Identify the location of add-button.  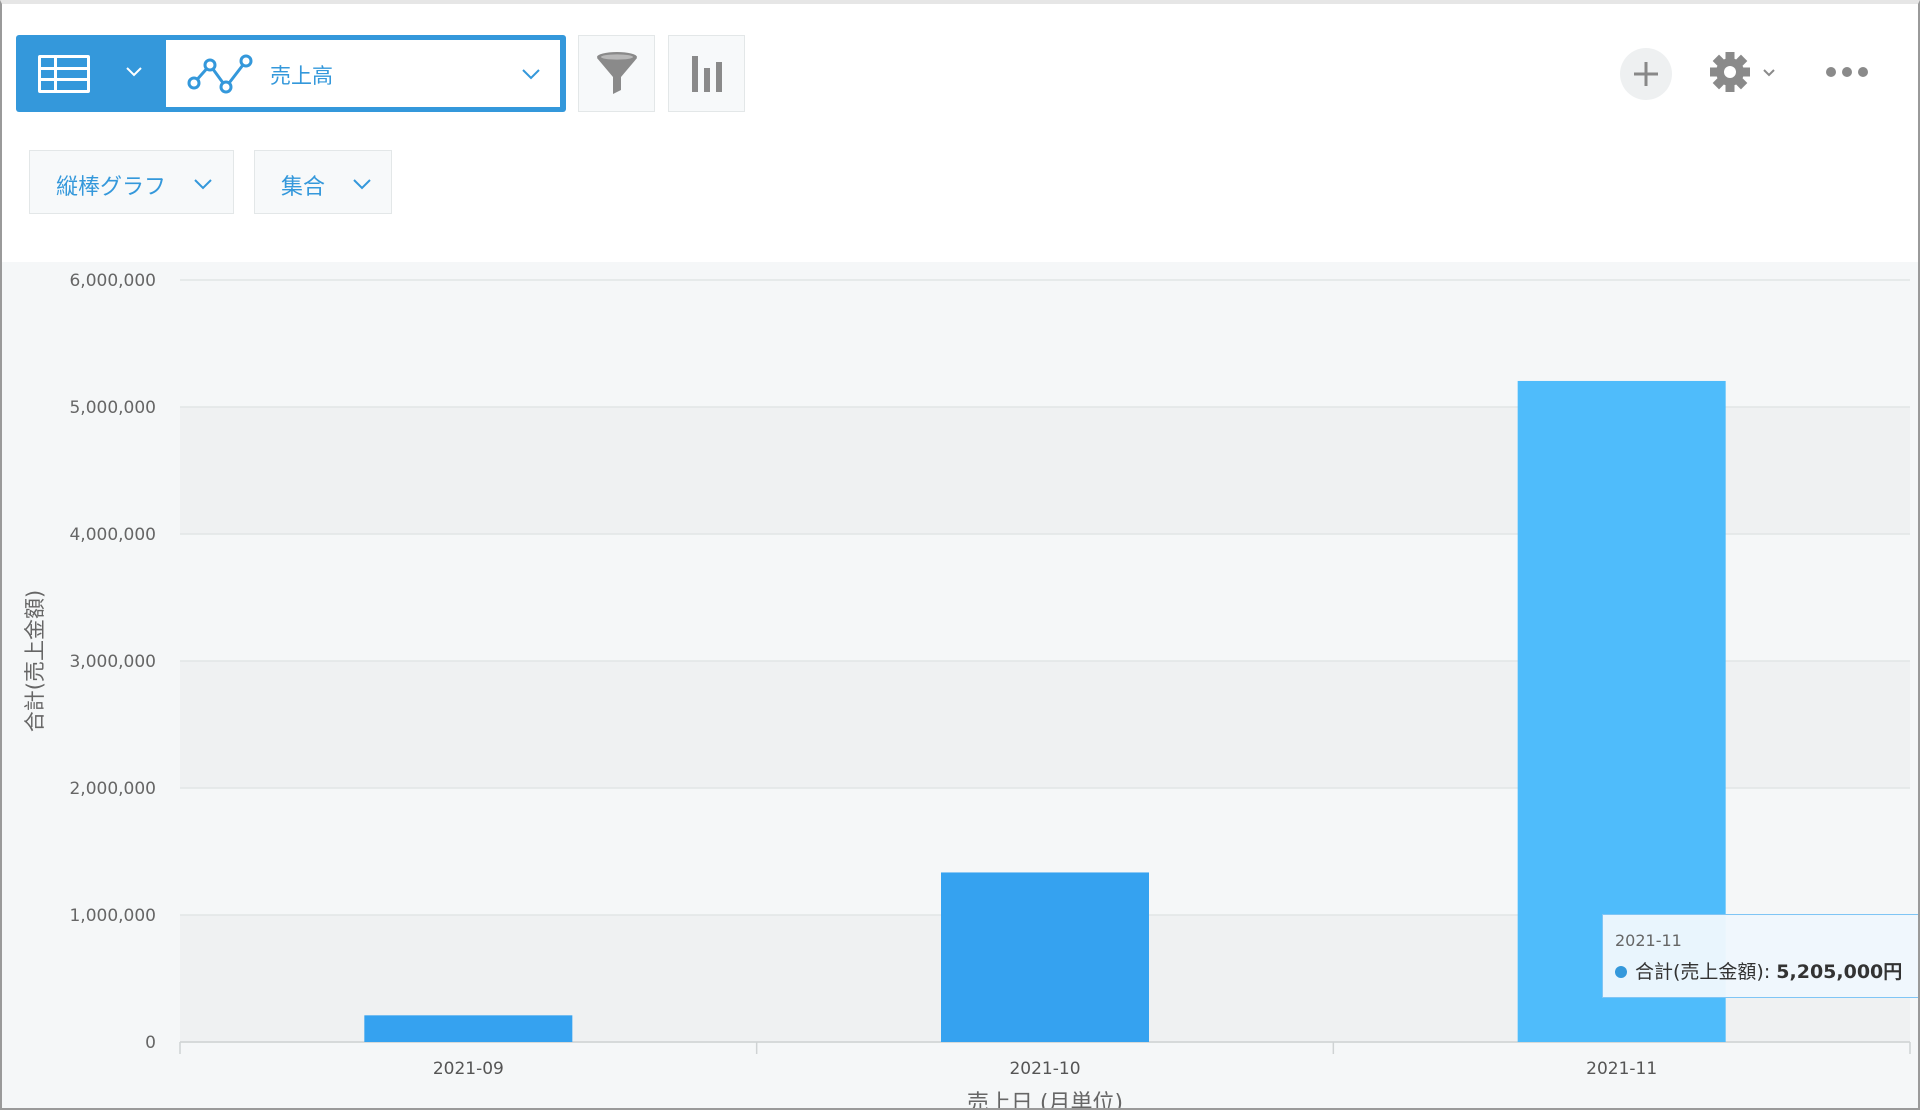
(1646, 74).